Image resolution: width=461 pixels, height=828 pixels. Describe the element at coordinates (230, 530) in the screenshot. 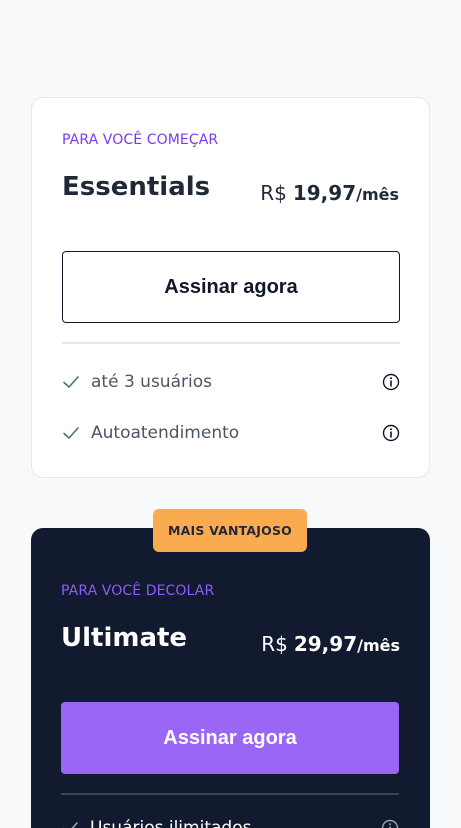

I see `recommended-badge: MAIS VANTAJOSO` at that location.